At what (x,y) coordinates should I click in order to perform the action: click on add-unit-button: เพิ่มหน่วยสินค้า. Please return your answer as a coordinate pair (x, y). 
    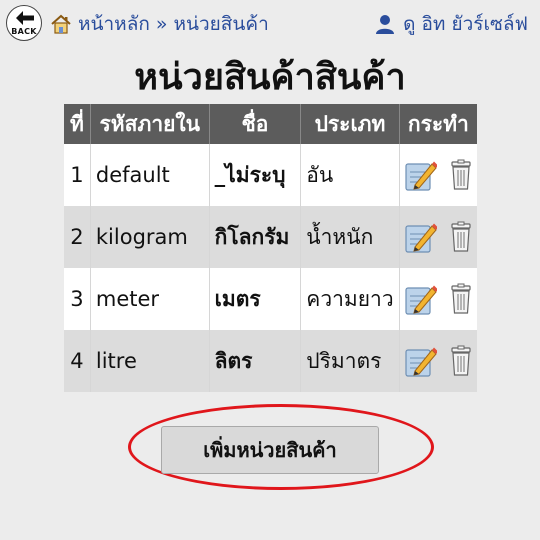
    Looking at the image, I should click on (270, 450).